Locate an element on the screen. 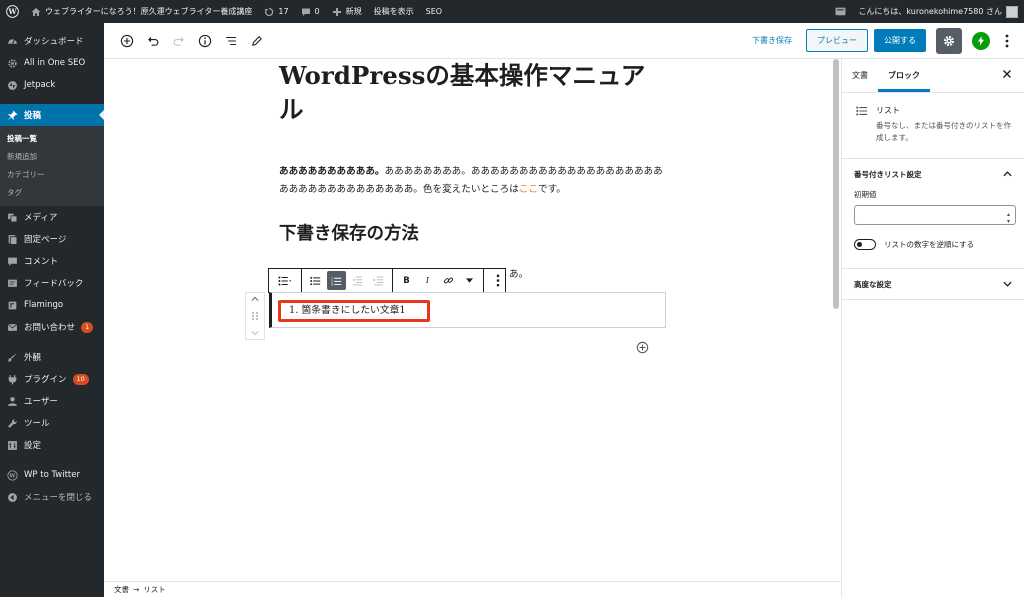 The height and width of the screenshot is (597, 1024). notification-icon is located at coordinates (840, 11).